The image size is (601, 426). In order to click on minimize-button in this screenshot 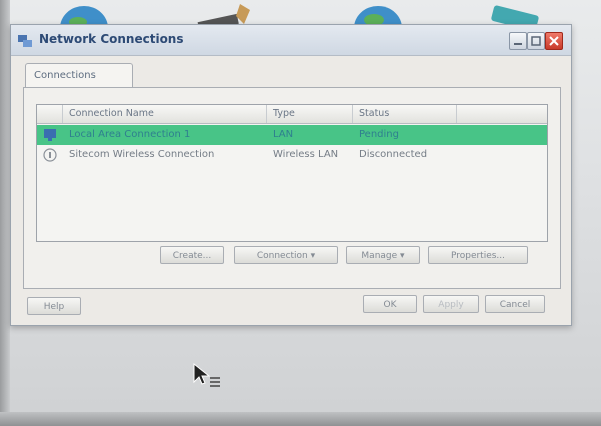, I will do `click(518, 41)`.